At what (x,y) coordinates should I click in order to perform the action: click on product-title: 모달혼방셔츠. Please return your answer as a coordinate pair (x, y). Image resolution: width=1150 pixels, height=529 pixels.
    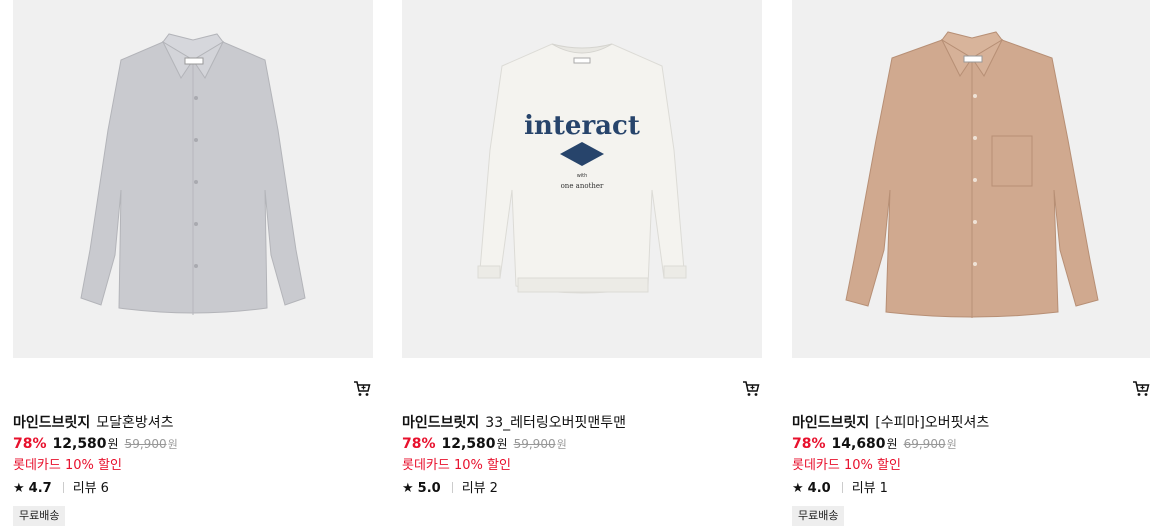
    Looking at the image, I should click on (135, 423).